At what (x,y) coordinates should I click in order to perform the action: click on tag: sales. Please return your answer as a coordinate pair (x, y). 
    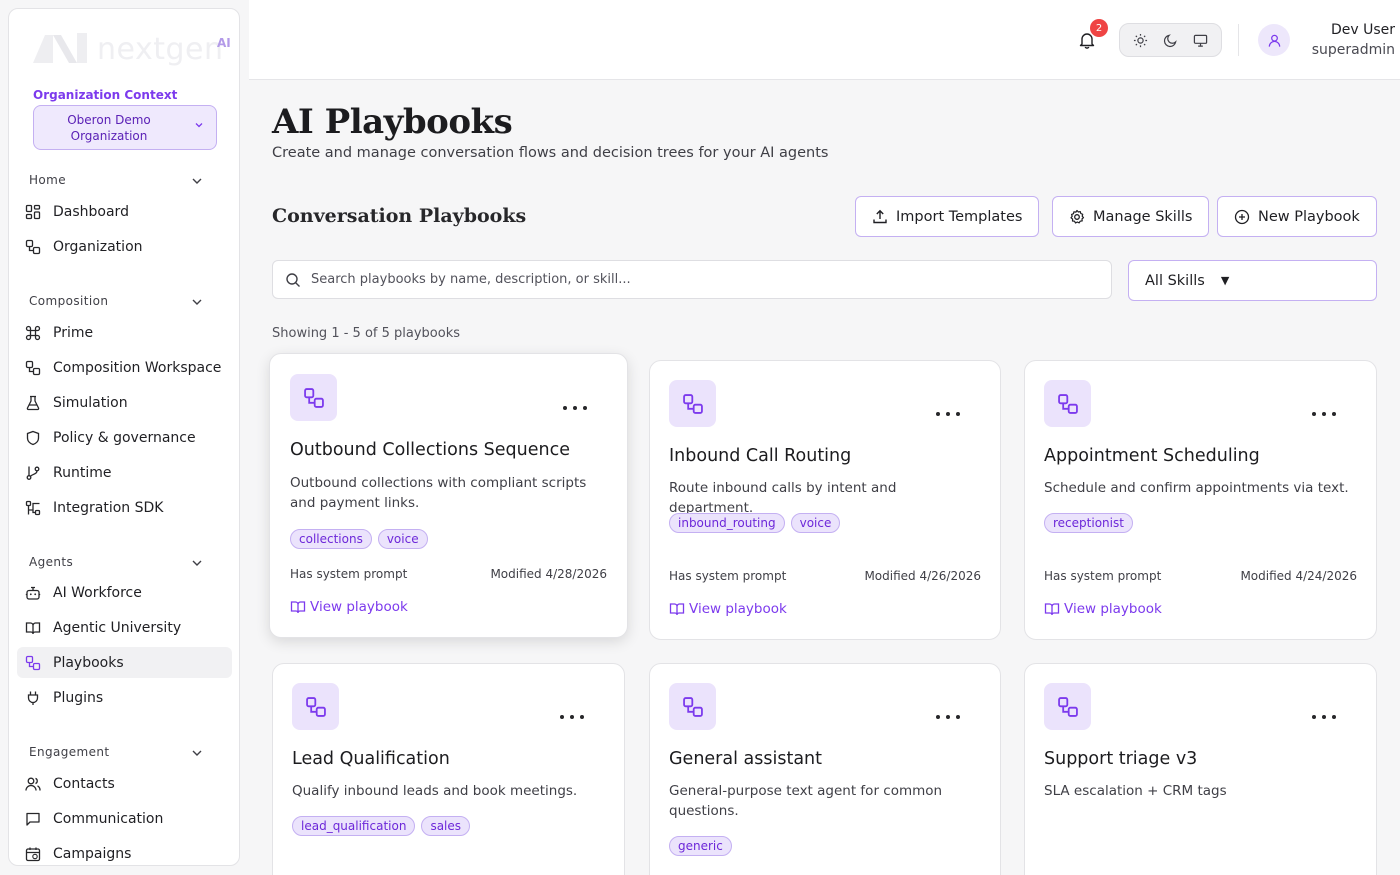
    Looking at the image, I should click on (446, 826).